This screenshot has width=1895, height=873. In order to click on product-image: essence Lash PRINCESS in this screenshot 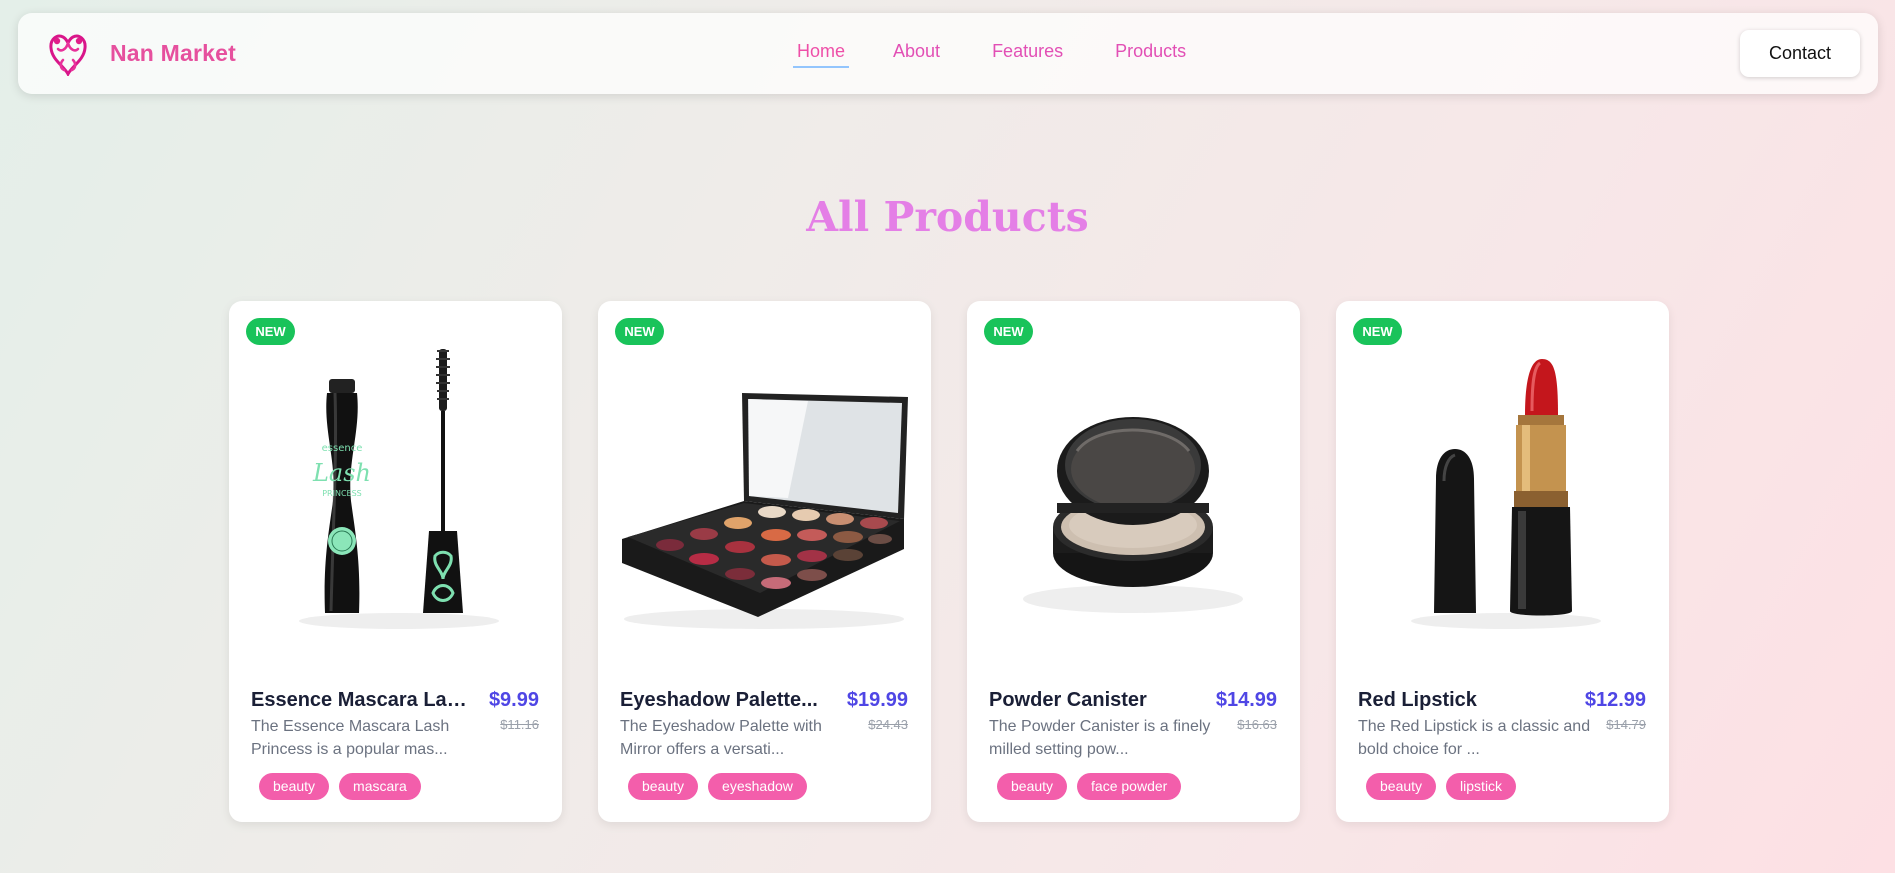, I will do `click(395, 481)`.